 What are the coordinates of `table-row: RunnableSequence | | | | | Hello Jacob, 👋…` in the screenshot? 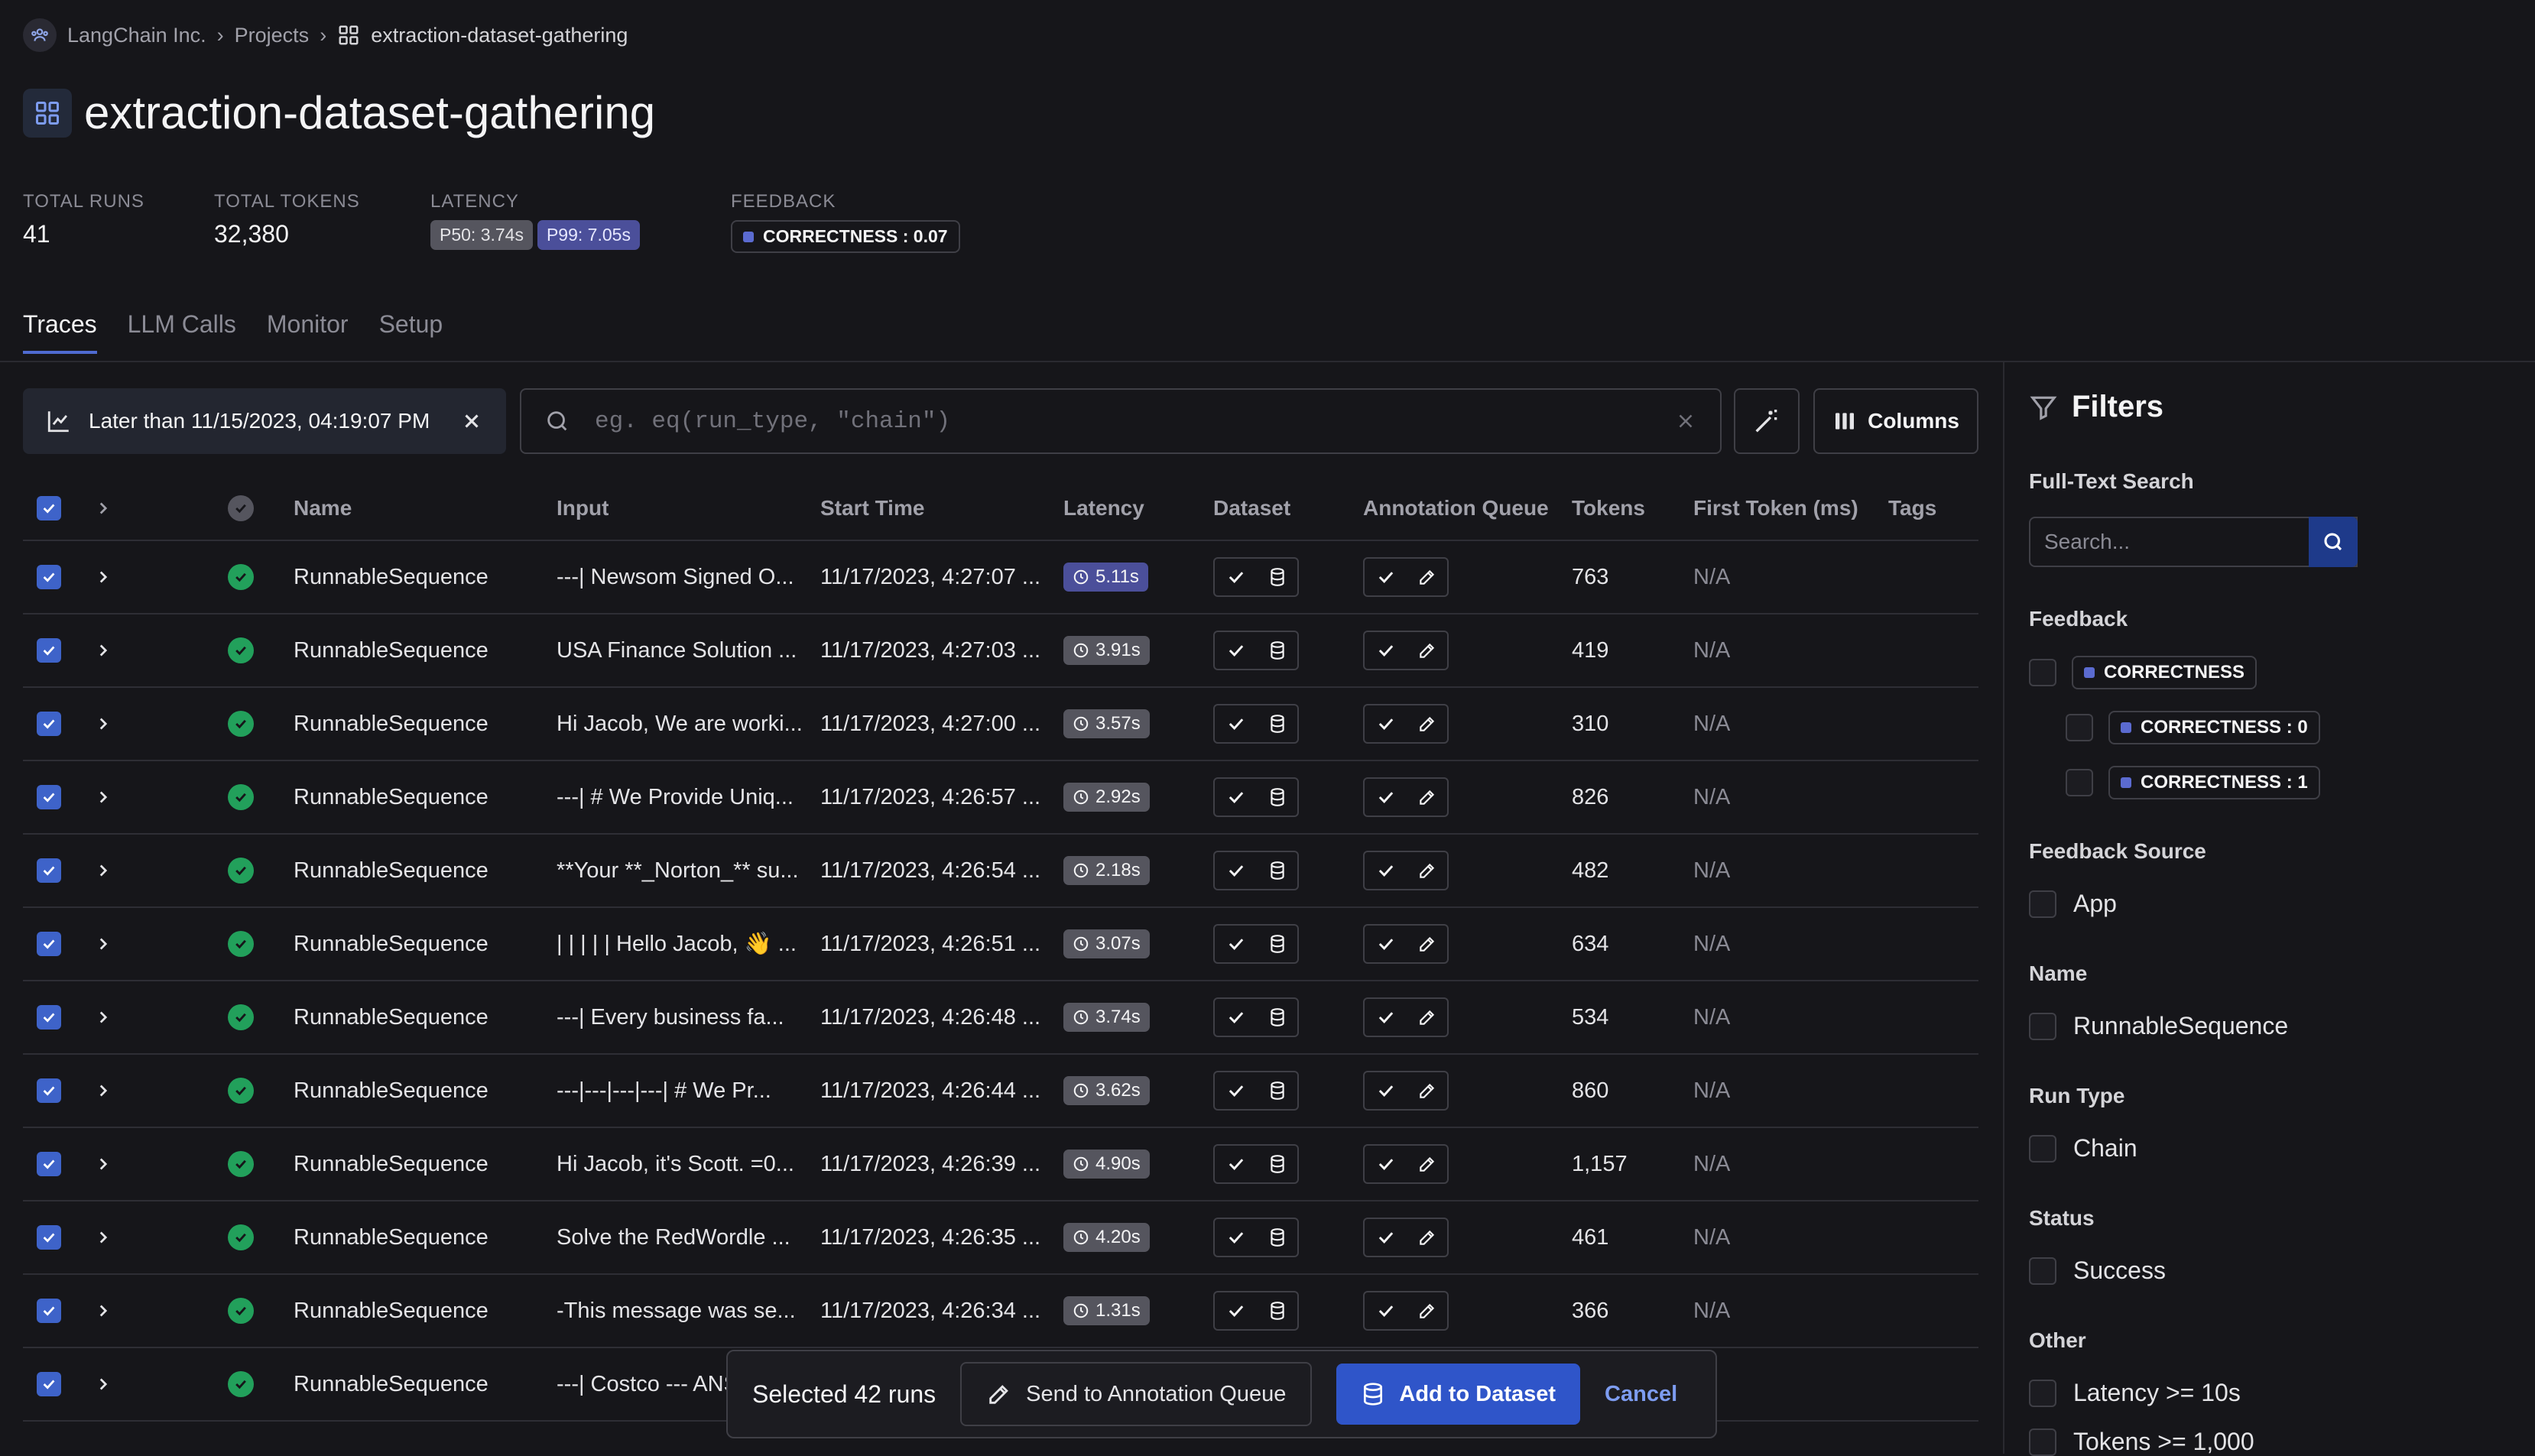 It's located at (1000, 944).